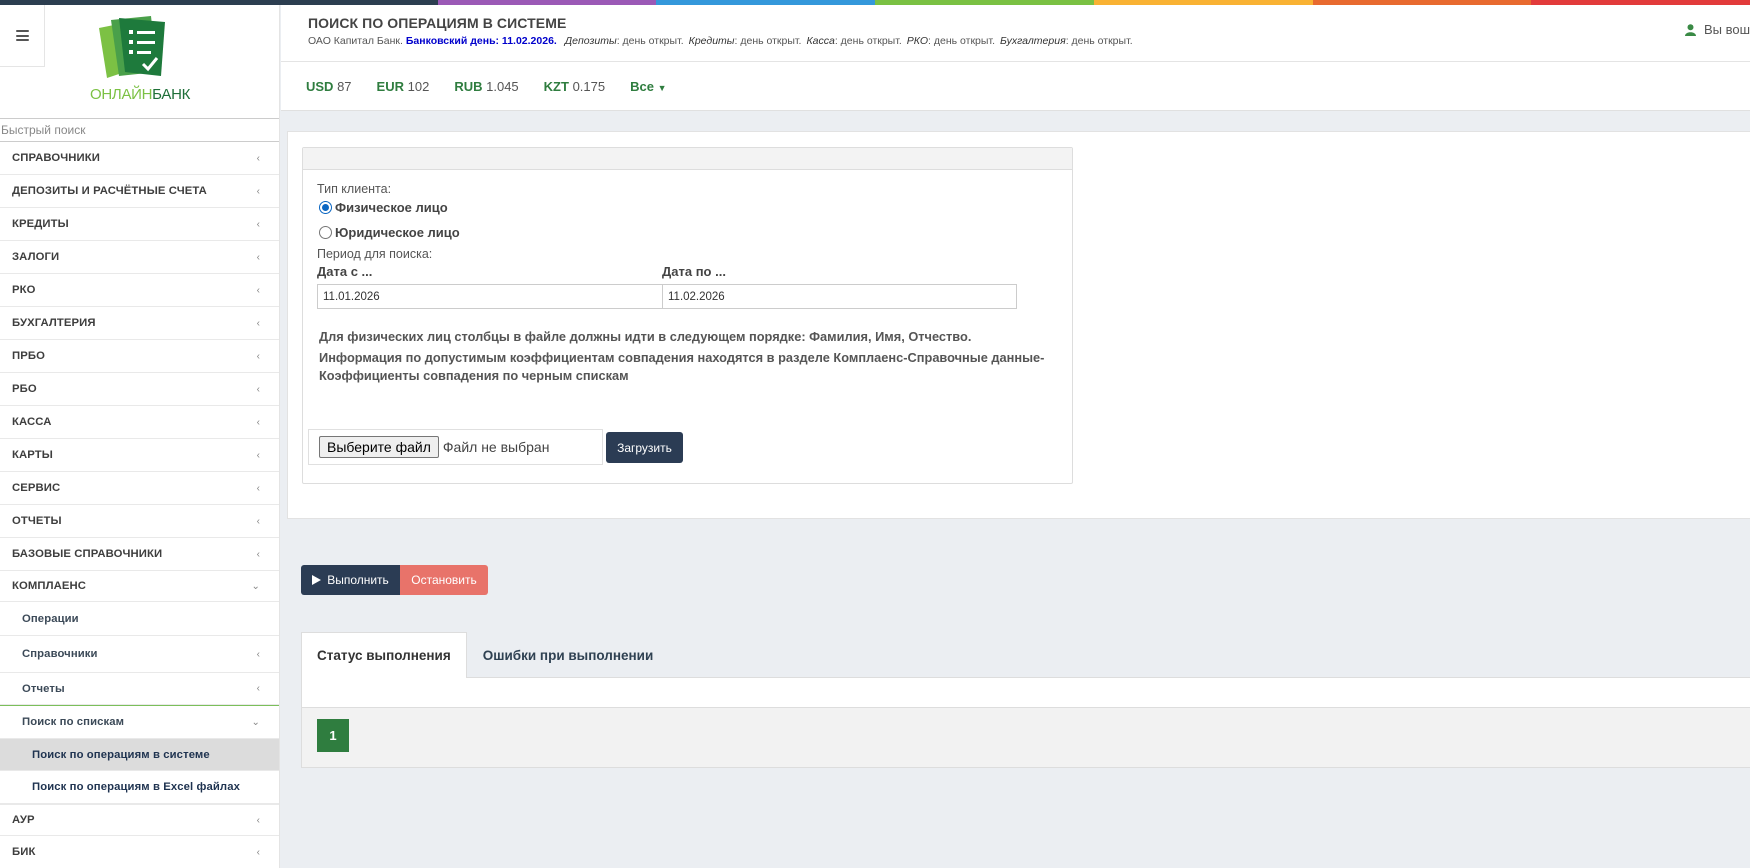 This screenshot has height=868, width=1750. What do you see at coordinates (1025, 693) in the screenshot?
I see `tab-content` at bounding box center [1025, 693].